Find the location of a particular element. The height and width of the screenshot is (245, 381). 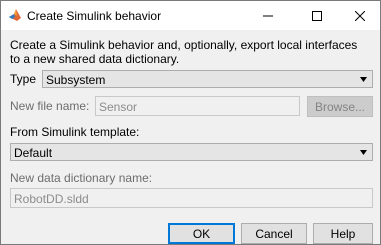

title-bar: Create Simulink behavior is located at coordinates (190, 15).